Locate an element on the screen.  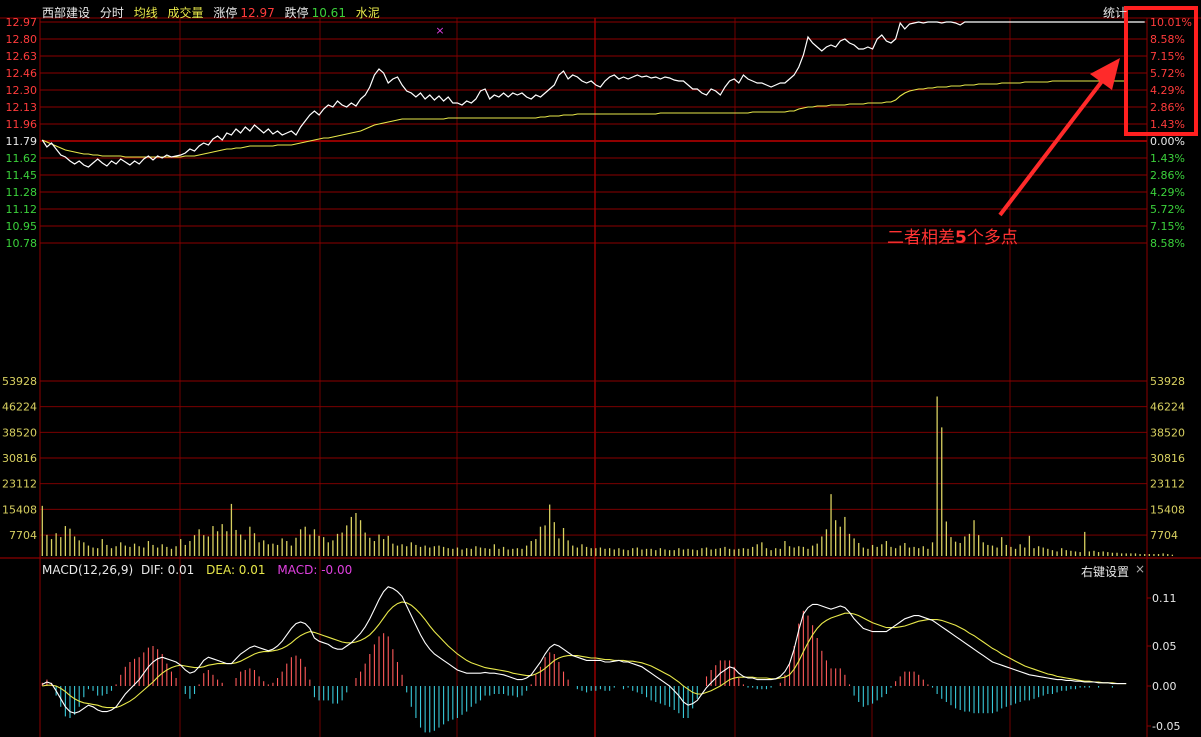
limit-up-value: 12.97 is located at coordinates (257, 13).